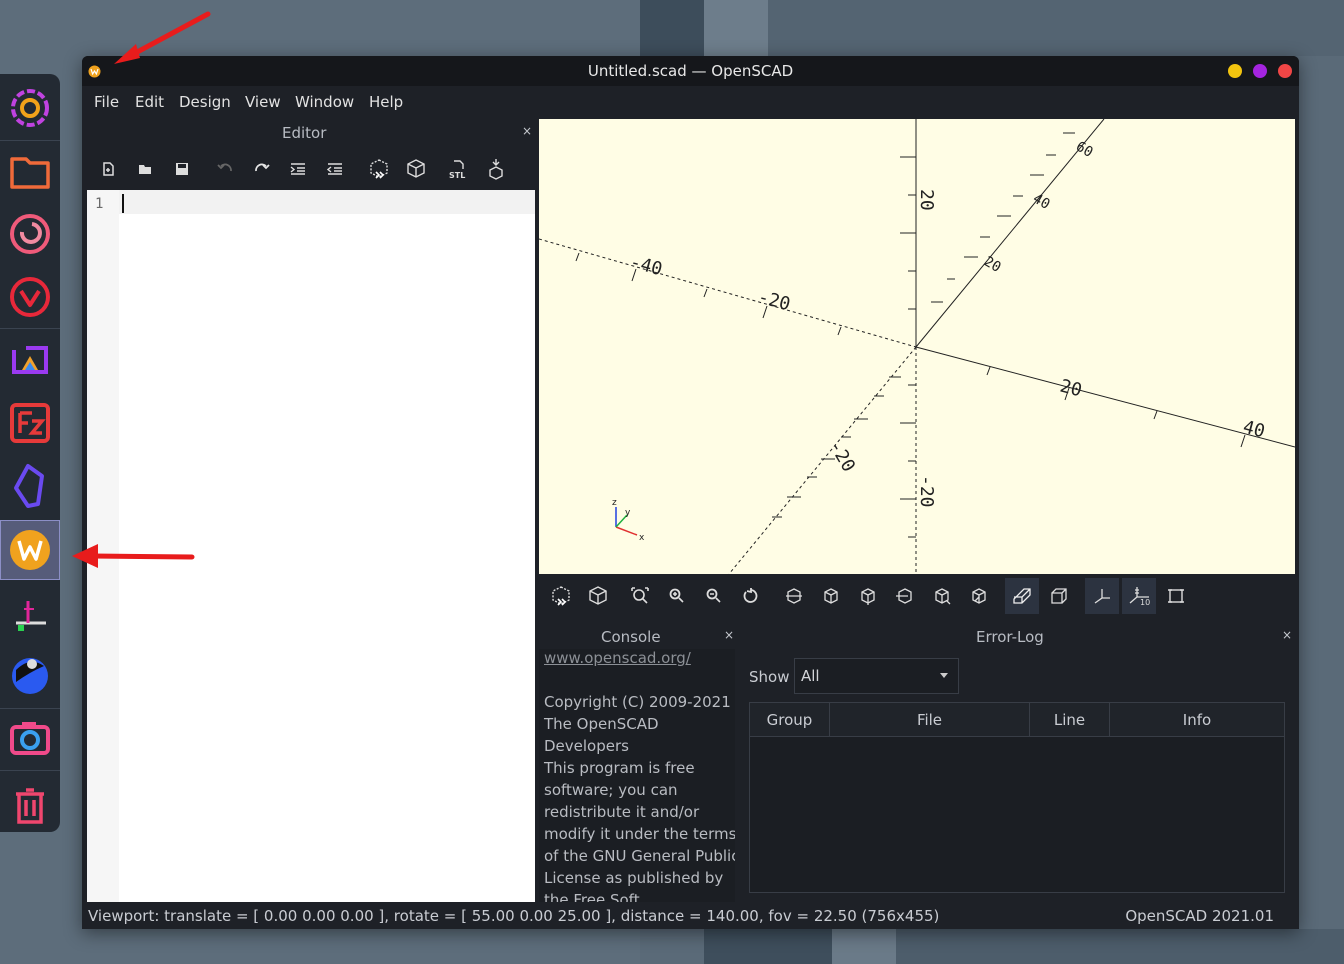 The height and width of the screenshot is (964, 1344). I want to click on column-header-info: Info, so click(1197, 720).